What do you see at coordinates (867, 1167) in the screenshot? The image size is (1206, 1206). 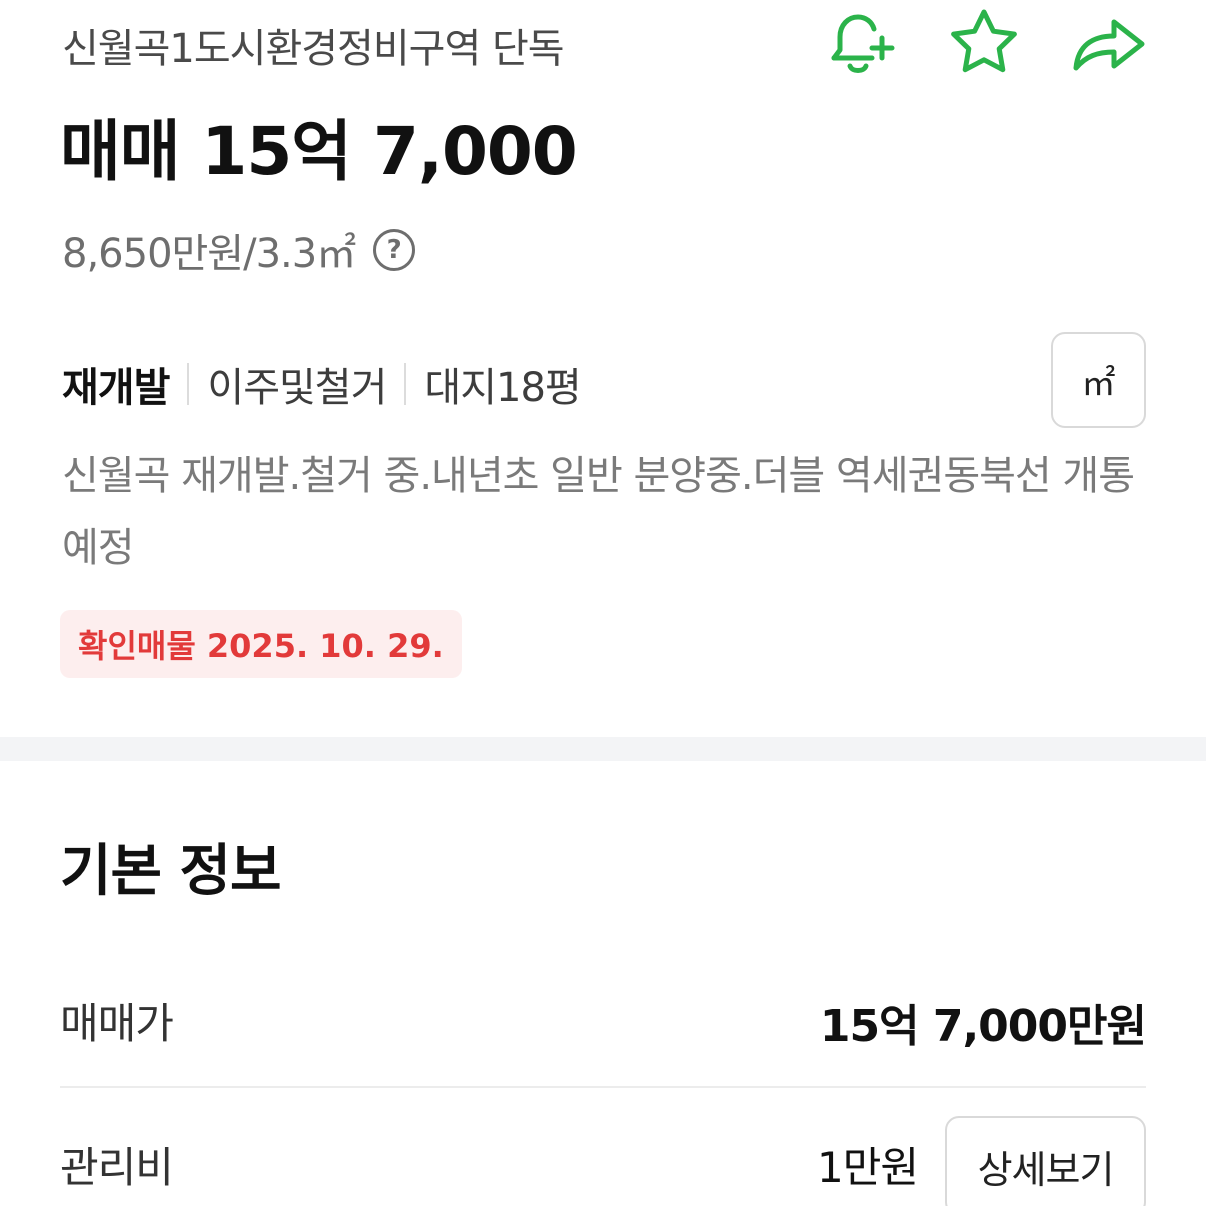 I see `info-value-management-fee: 1만원` at bounding box center [867, 1167].